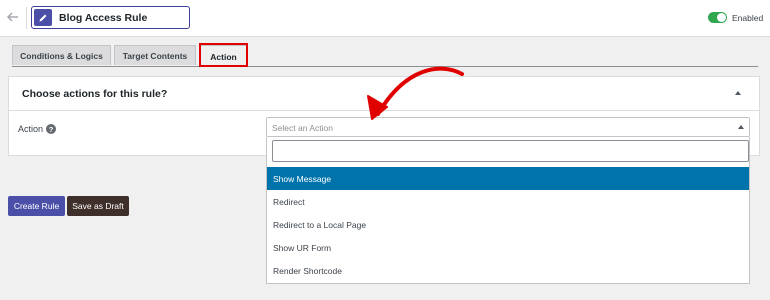 The height and width of the screenshot is (300, 770). Describe the element at coordinates (302, 128) in the screenshot. I see `select-placeholder: Select an Action` at that location.